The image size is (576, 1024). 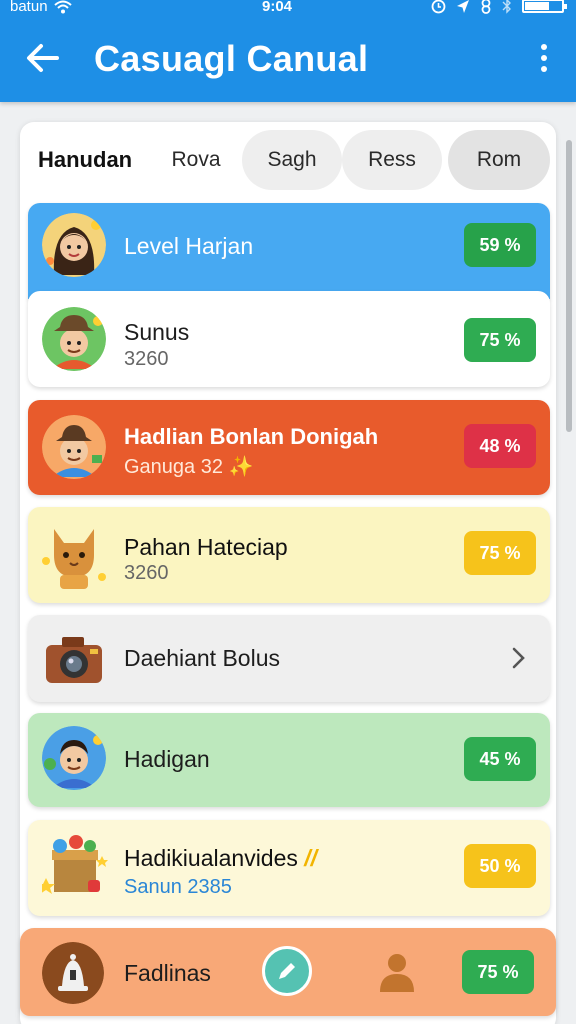 What do you see at coordinates (569, 286) in the screenshot?
I see `scrollbar` at bounding box center [569, 286].